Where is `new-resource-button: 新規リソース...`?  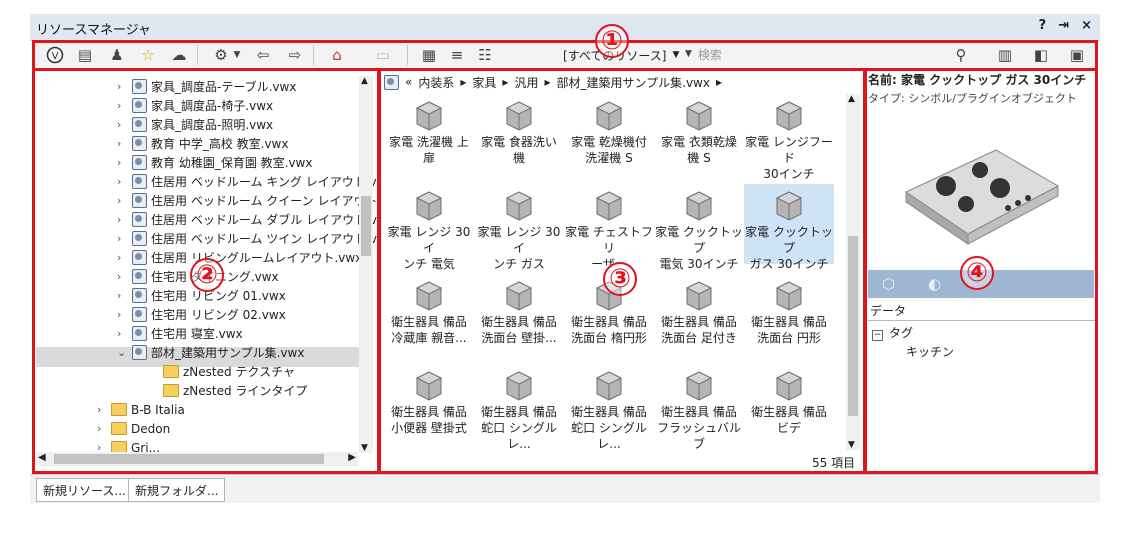 new-resource-button: 新規リソース... is located at coordinates (84, 490).